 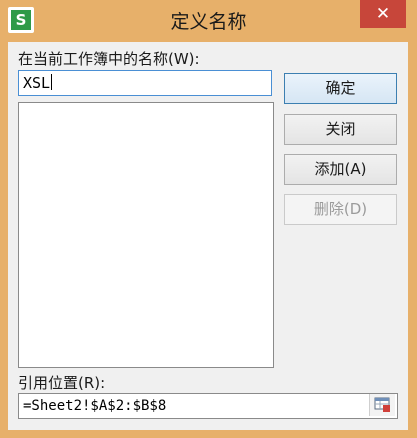 What do you see at coordinates (52, 82) in the screenshot?
I see `text-caret` at bounding box center [52, 82].